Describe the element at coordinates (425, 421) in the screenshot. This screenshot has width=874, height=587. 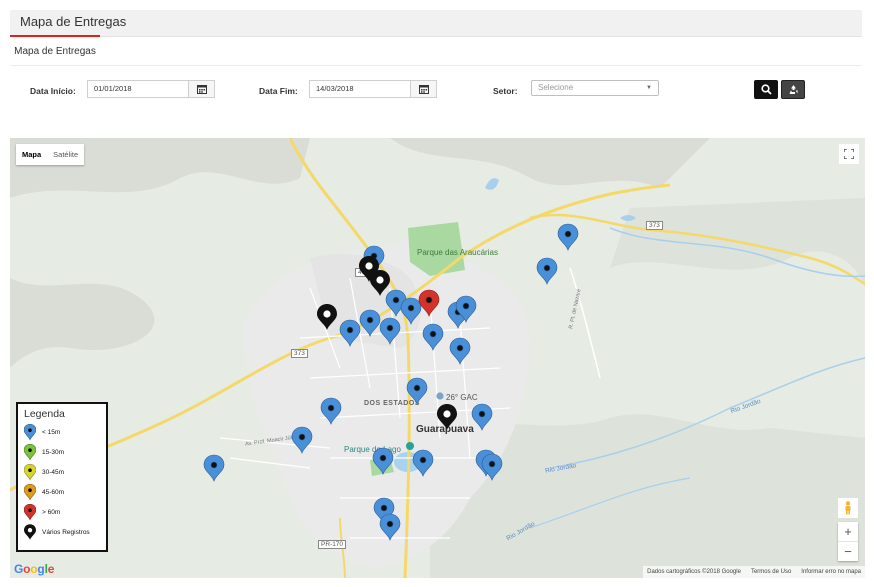
I see `poi-pin-icon` at that location.